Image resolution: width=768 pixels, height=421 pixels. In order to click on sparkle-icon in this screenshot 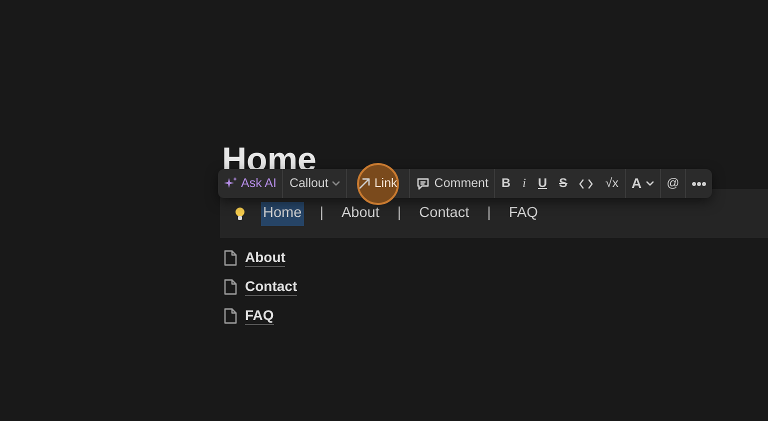, I will do `click(230, 183)`.